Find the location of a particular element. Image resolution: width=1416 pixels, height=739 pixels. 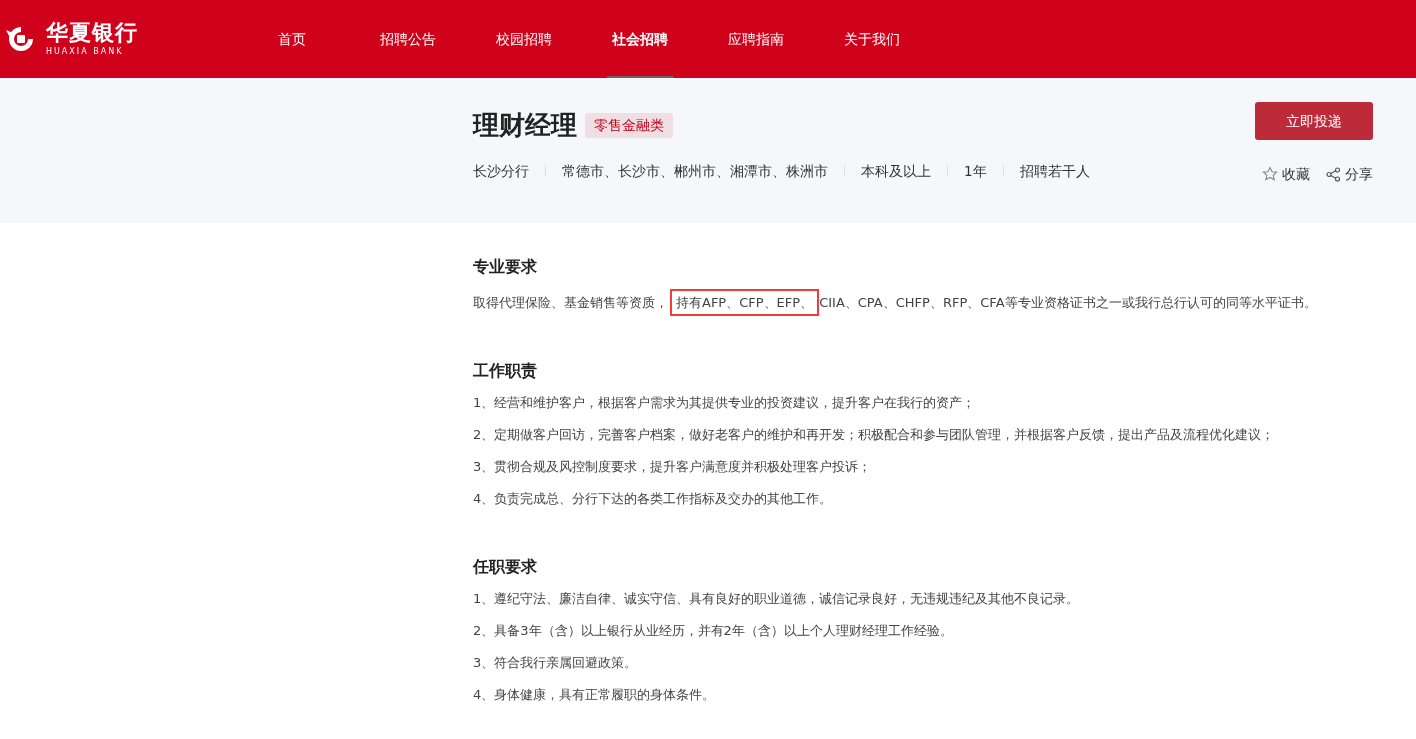

section-heading: 任职要求 is located at coordinates (505, 567).